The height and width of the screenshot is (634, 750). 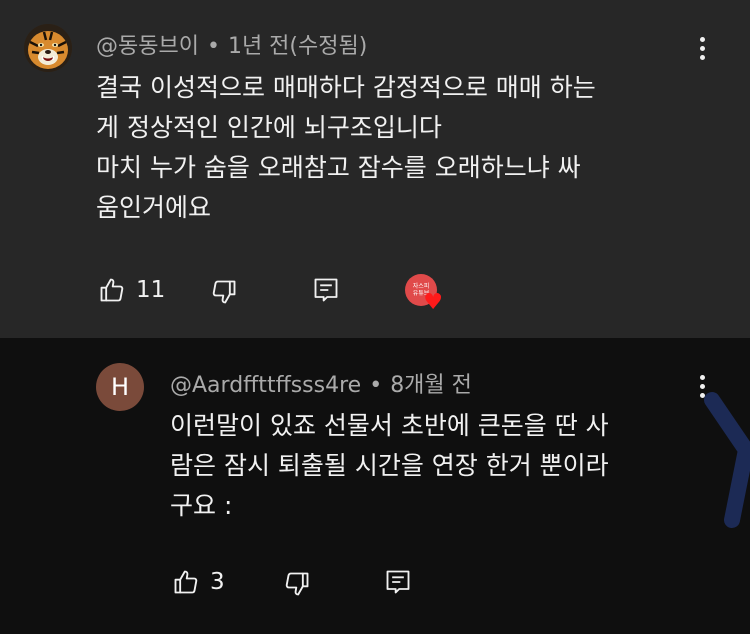 What do you see at coordinates (217, 582) in the screenshot?
I see `like-count: 3` at bounding box center [217, 582].